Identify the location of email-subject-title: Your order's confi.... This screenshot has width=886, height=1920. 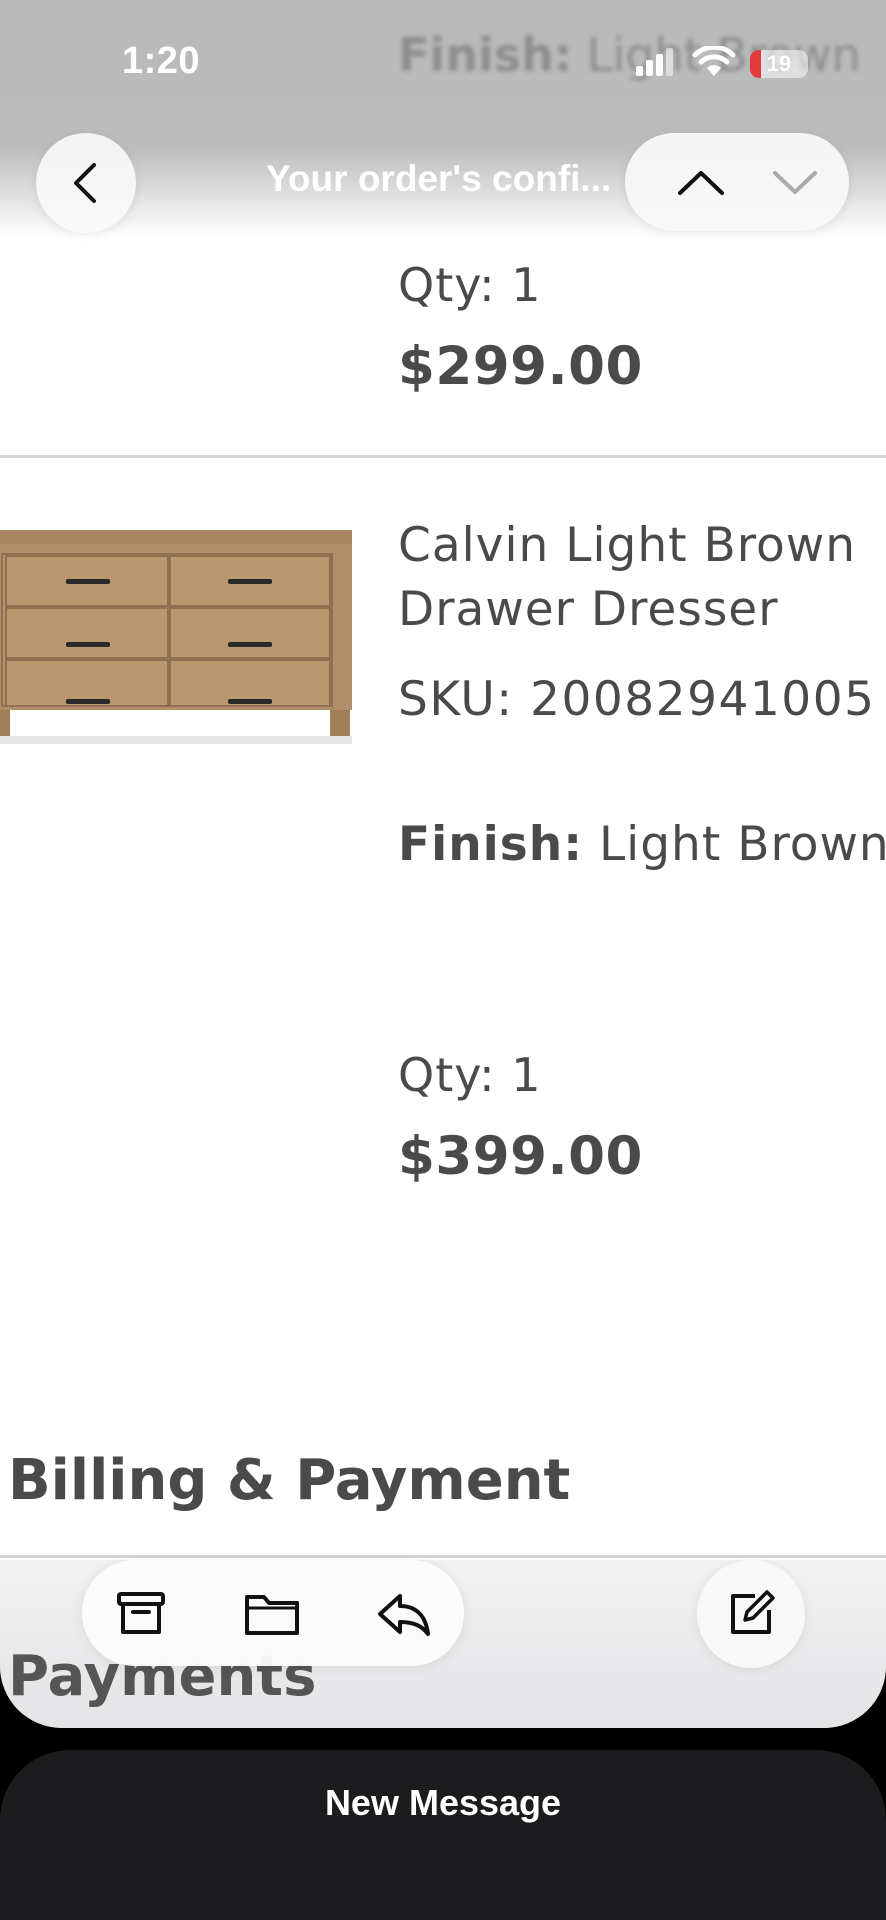
(439, 178).